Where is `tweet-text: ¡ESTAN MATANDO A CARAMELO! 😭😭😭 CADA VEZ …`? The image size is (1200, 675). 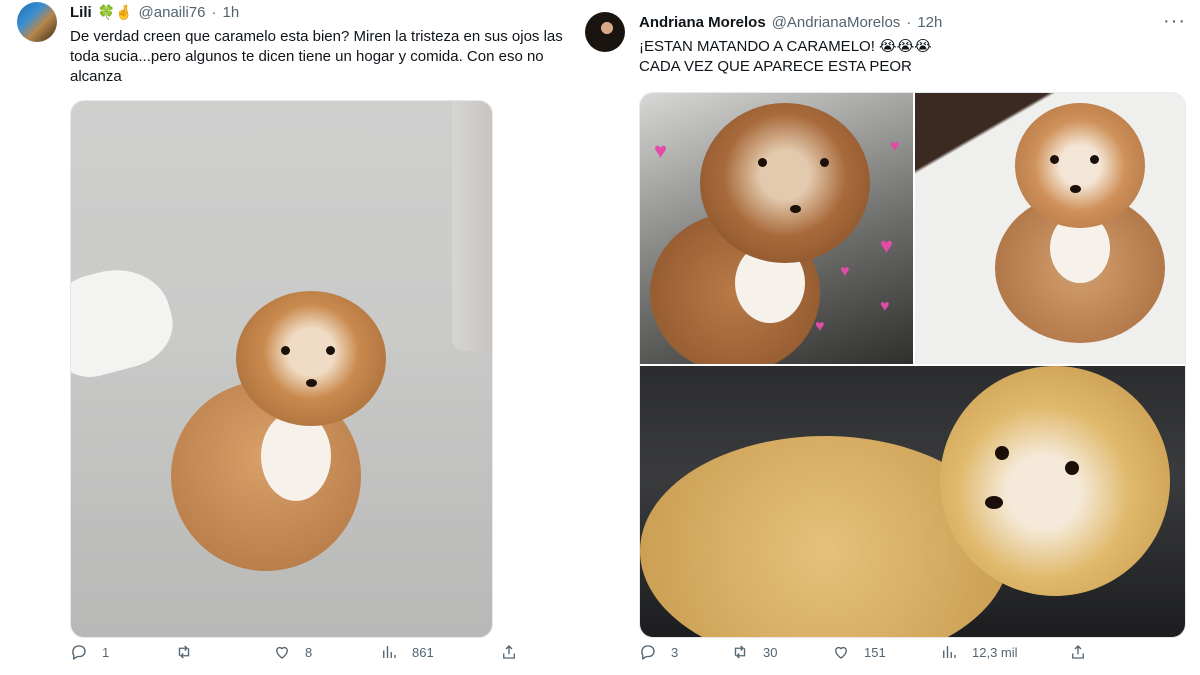
tweet-text: ¡ESTAN MATANDO A CARAMELO! 😭😭😭 CADA VEZ … is located at coordinates (909, 57).